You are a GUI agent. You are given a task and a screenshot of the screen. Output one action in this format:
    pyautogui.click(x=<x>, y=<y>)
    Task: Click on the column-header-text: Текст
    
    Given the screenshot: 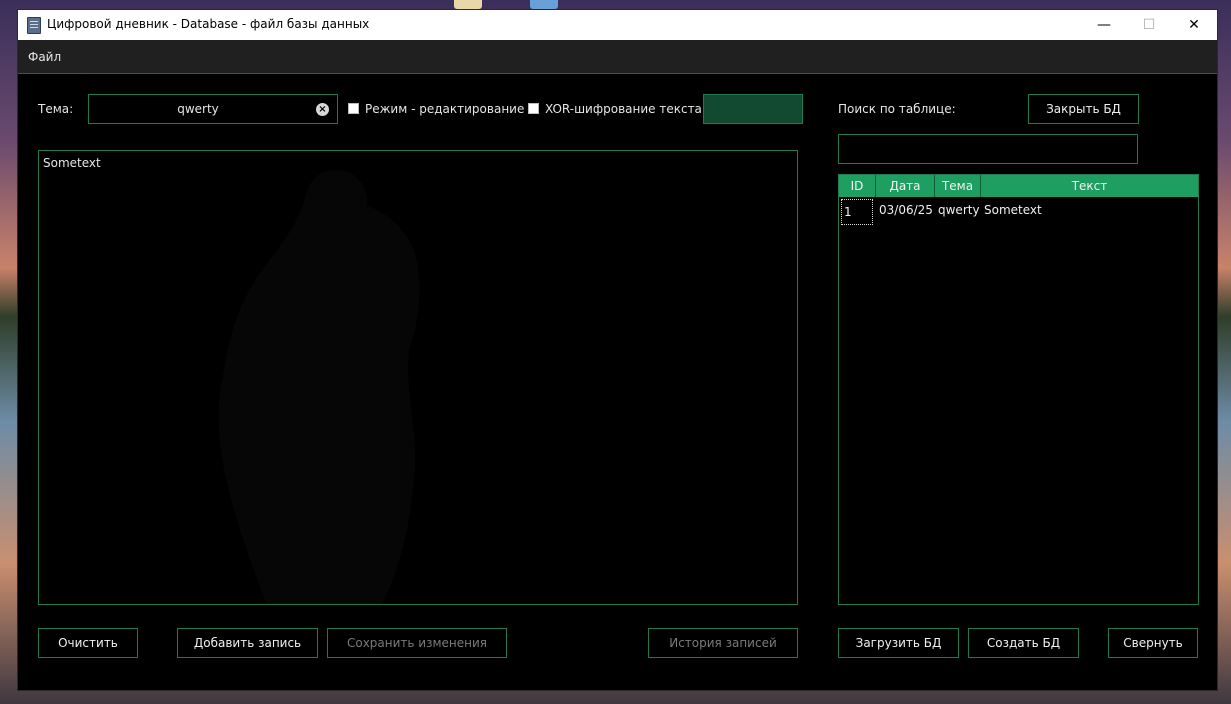 What is the action you would take?
    pyautogui.click(x=1089, y=186)
    